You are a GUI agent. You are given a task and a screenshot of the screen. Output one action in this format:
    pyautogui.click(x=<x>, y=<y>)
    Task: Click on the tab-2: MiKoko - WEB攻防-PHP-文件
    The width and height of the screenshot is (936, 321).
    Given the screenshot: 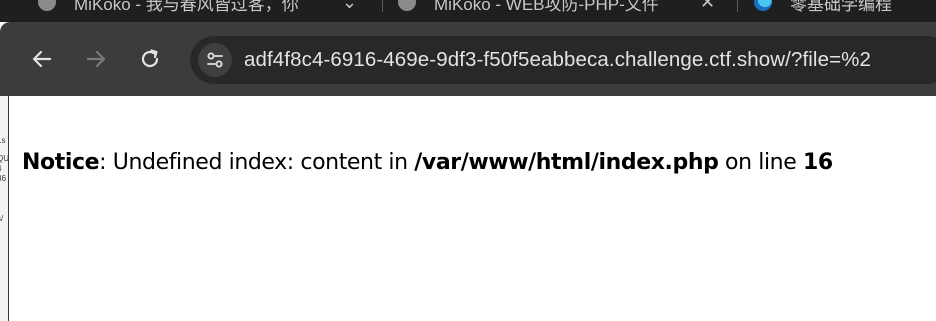 What is the action you would take?
    pyautogui.click(x=548, y=6)
    